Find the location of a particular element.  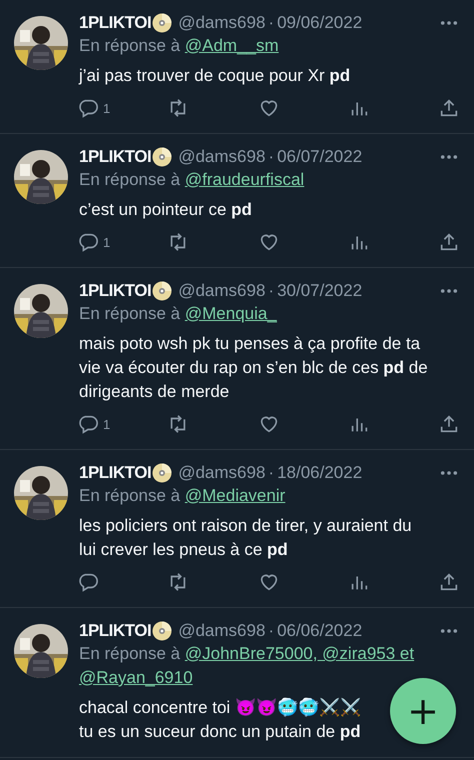

mention-link: @Mediavenir is located at coordinates (235, 495).